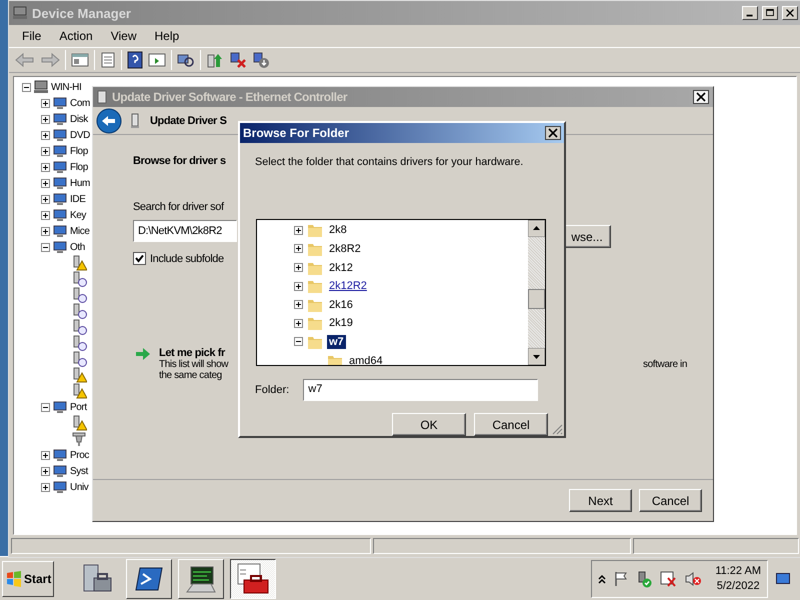 The width and height of the screenshot is (800, 600). What do you see at coordinates (80, 135) in the screenshot?
I see `tree-item: DVD` at bounding box center [80, 135].